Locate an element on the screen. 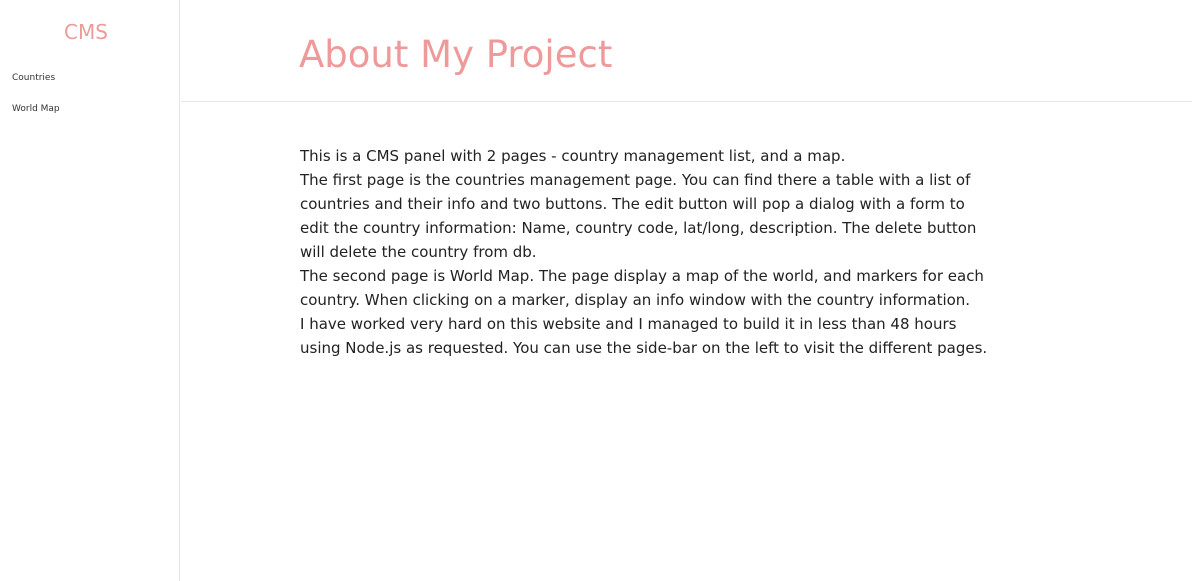 This screenshot has width=1192, height=581. sidebar-nav: Countries World Map is located at coordinates (89, 100).